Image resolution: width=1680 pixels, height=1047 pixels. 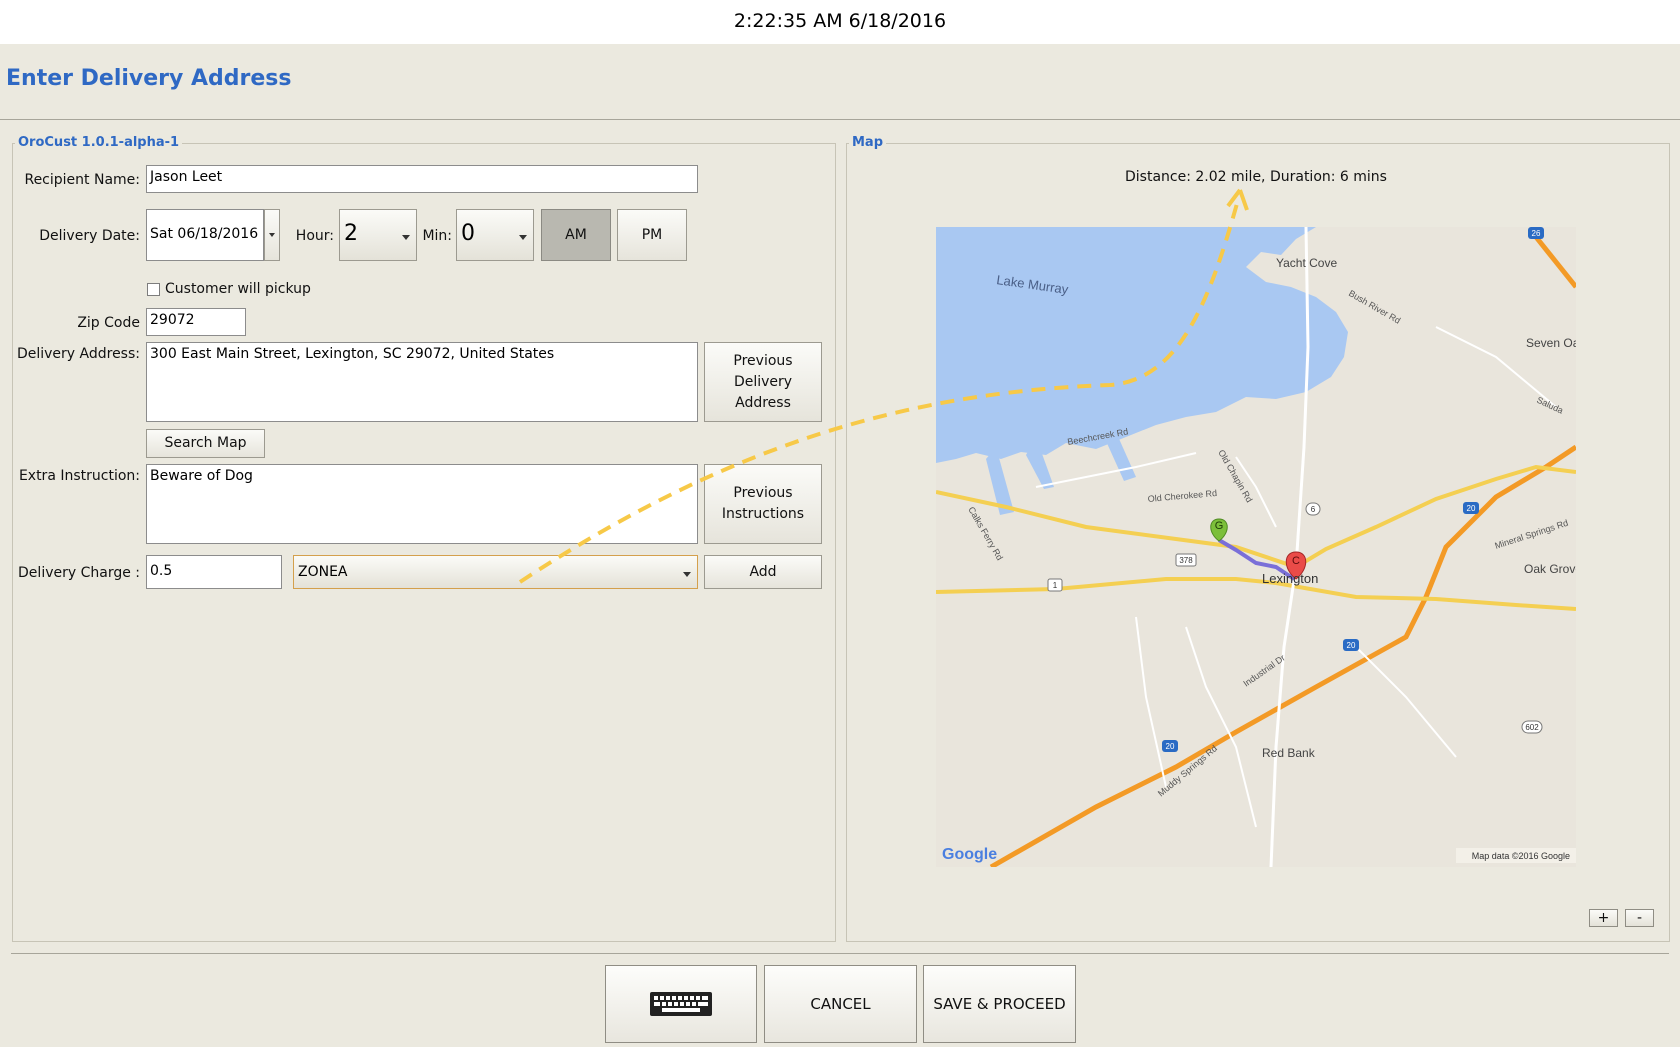 What do you see at coordinates (314, 236) in the screenshot?
I see `hour-label: Hour:` at bounding box center [314, 236].